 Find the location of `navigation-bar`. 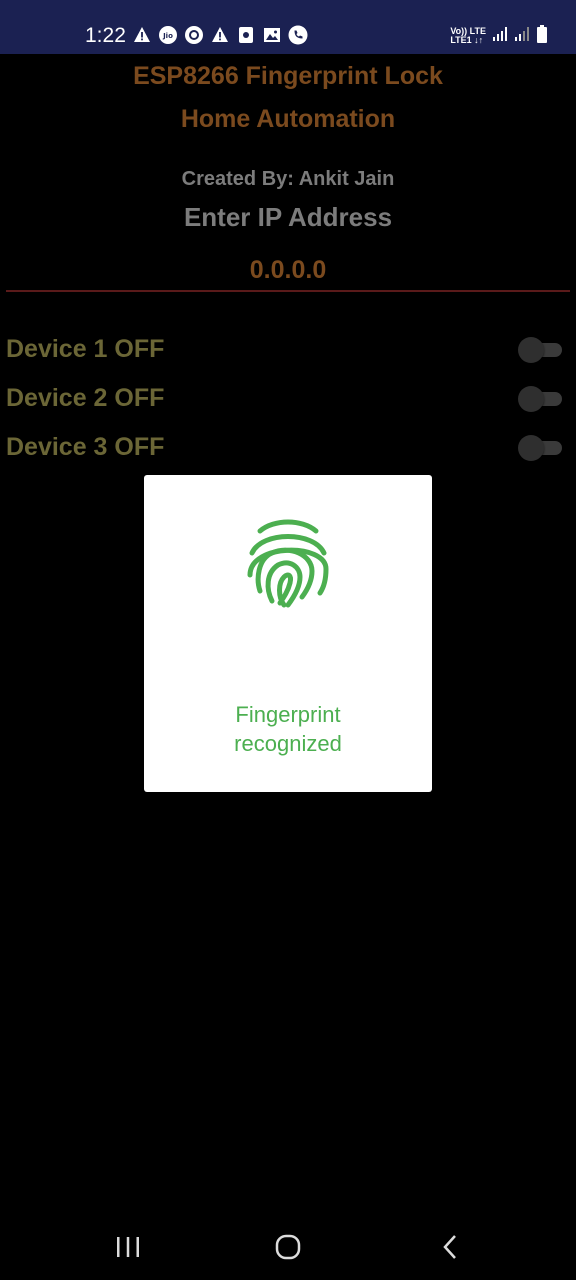

navigation-bar is located at coordinates (288, 1245).